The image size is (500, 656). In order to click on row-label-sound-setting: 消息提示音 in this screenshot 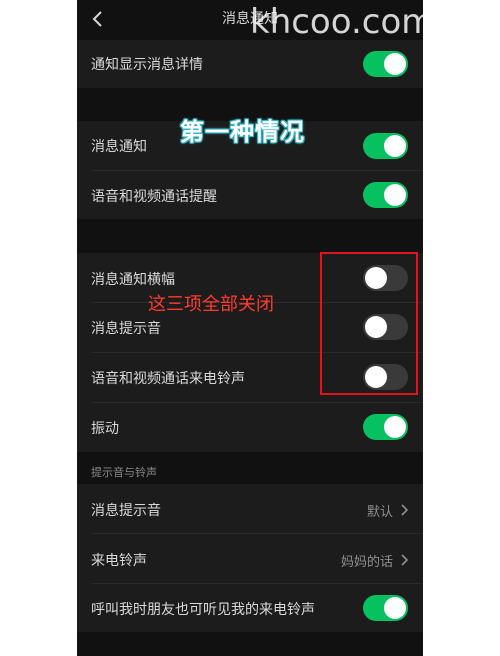, I will do `click(126, 511)`.